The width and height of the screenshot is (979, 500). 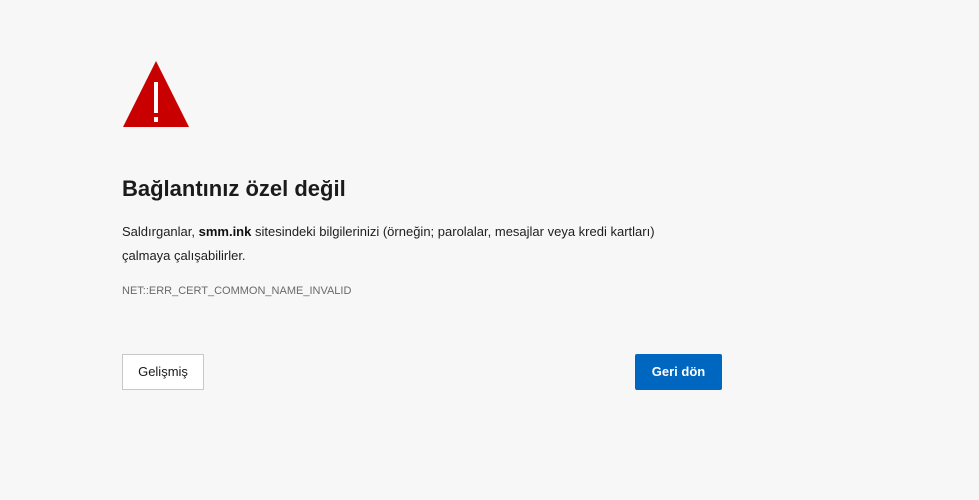 I want to click on advanced-button: Gelişmiş, so click(x=163, y=372).